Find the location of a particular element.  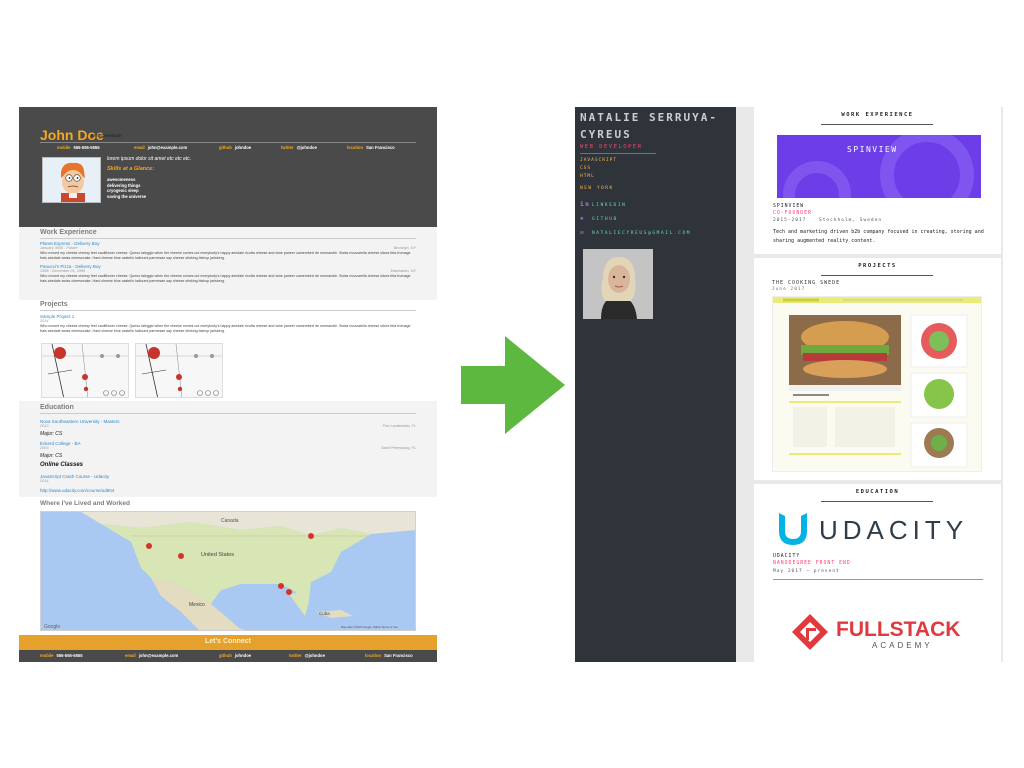

school-date: 2013 is located at coordinates (44, 426).